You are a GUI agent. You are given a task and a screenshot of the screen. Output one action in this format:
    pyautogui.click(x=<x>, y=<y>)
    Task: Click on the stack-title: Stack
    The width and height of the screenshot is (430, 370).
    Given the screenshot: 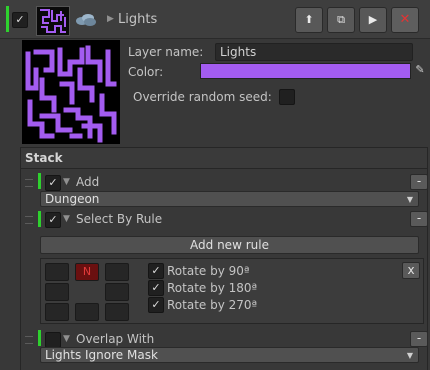 What is the action you would take?
    pyautogui.click(x=44, y=158)
    